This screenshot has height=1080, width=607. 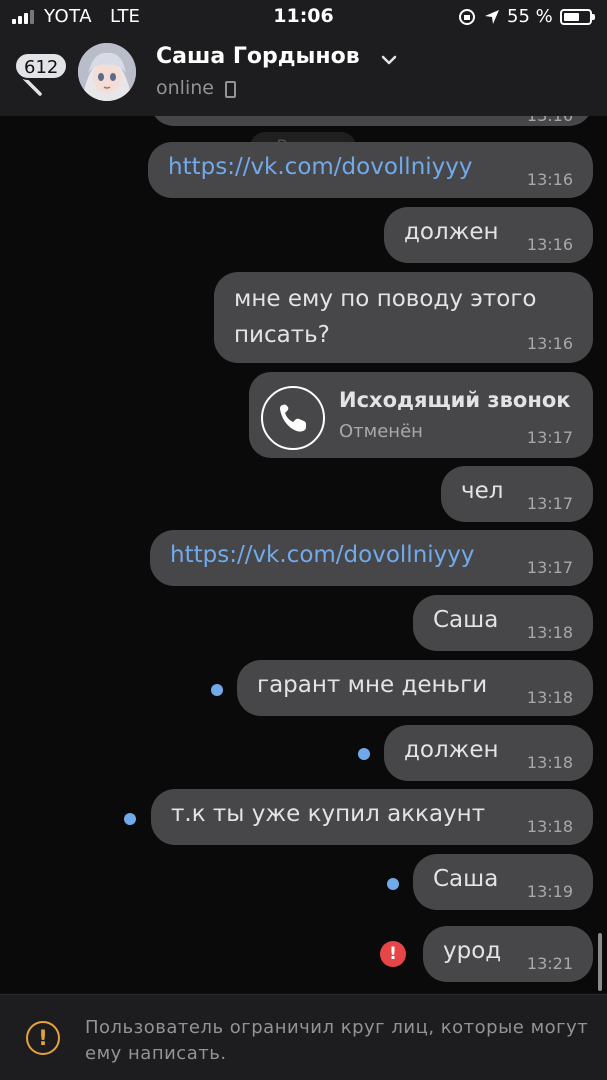 I want to click on message-bubble: должен 13:16, so click(x=488, y=235).